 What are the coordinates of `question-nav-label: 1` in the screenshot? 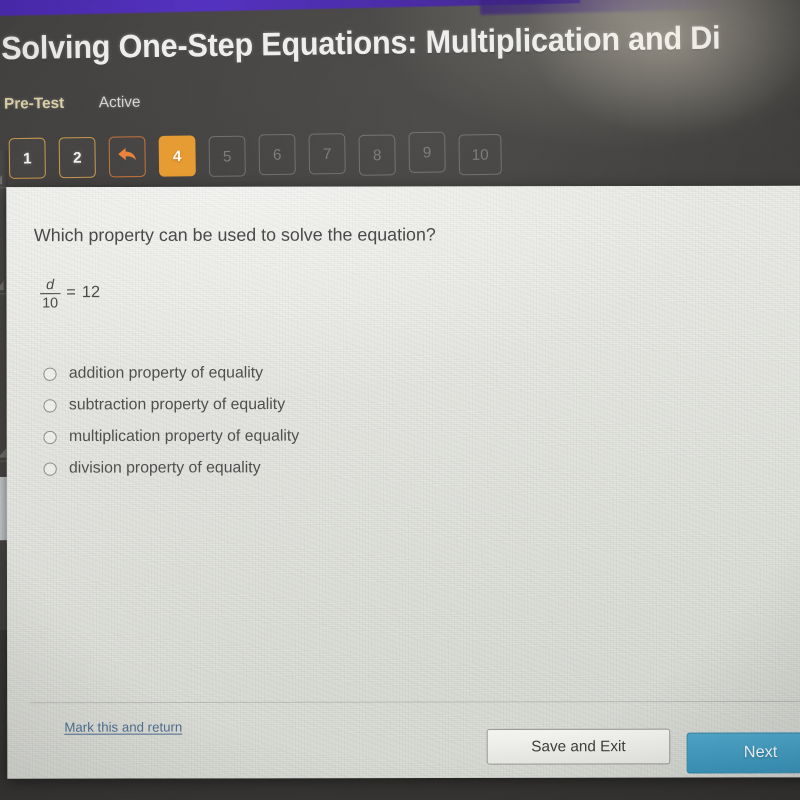 It's located at (27, 158).